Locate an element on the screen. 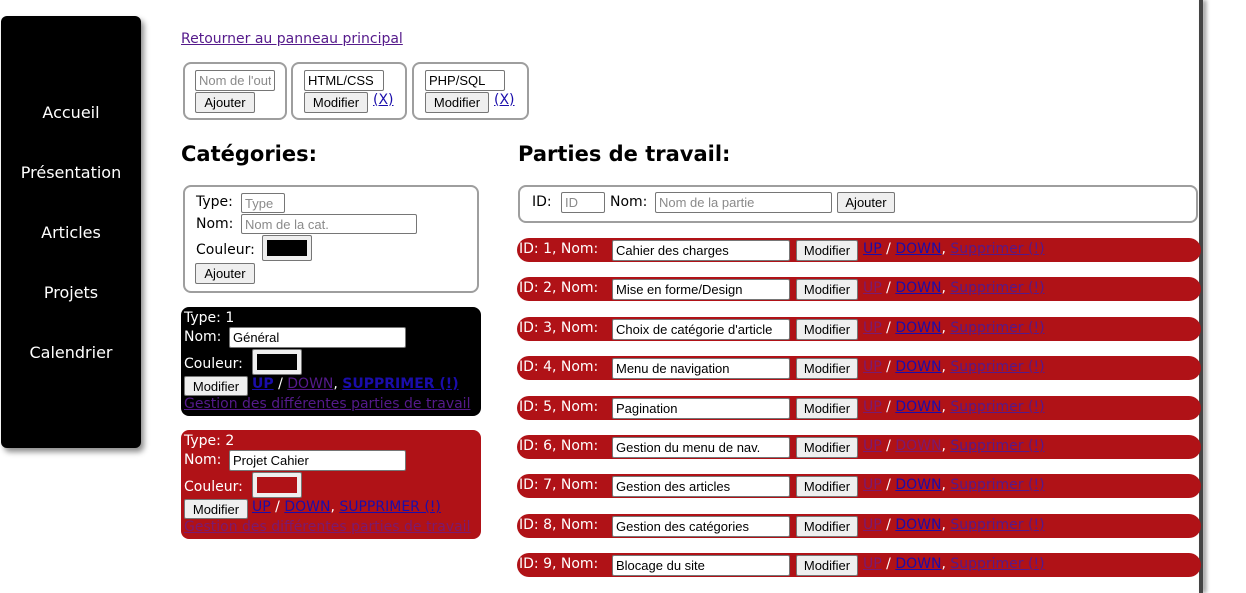 The image size is (1246, 593). sidebar-item-calendrier: Calendrier is located at coordinates (71, 353).